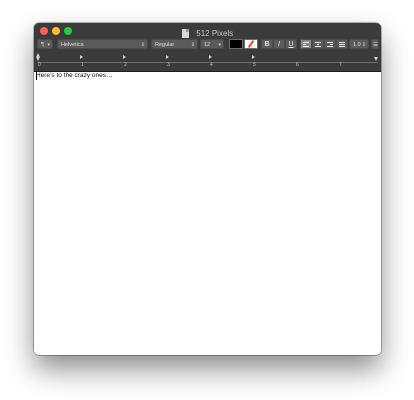 The height and width of the screenshot is (400, 414). Describe the element at coordinates (125, 65) in the screenshot. I see `ruler-number: 2` at that location.